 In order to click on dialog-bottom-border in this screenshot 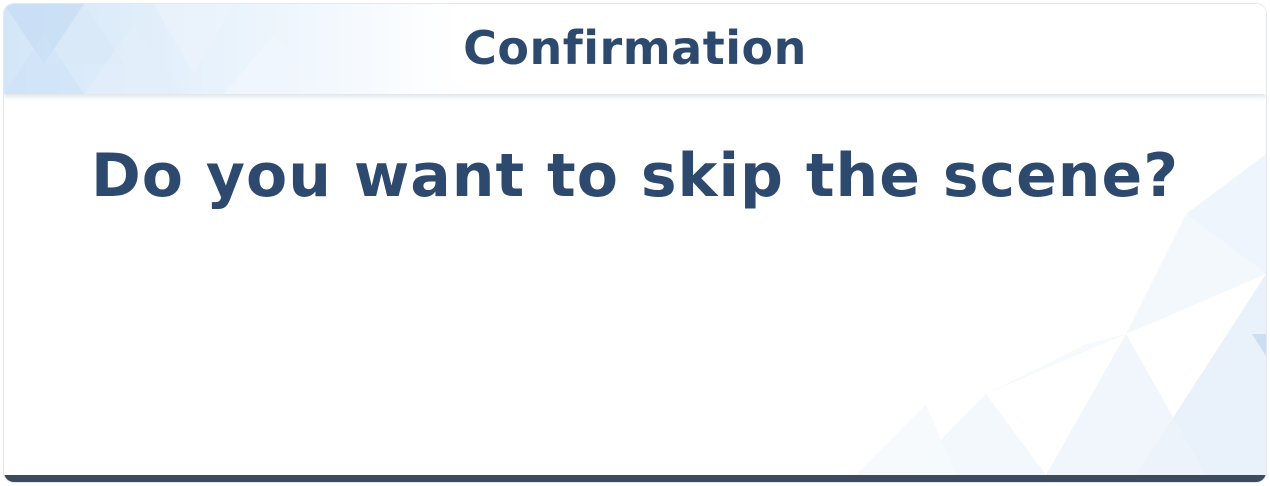, I will do `click(635, 478)`.